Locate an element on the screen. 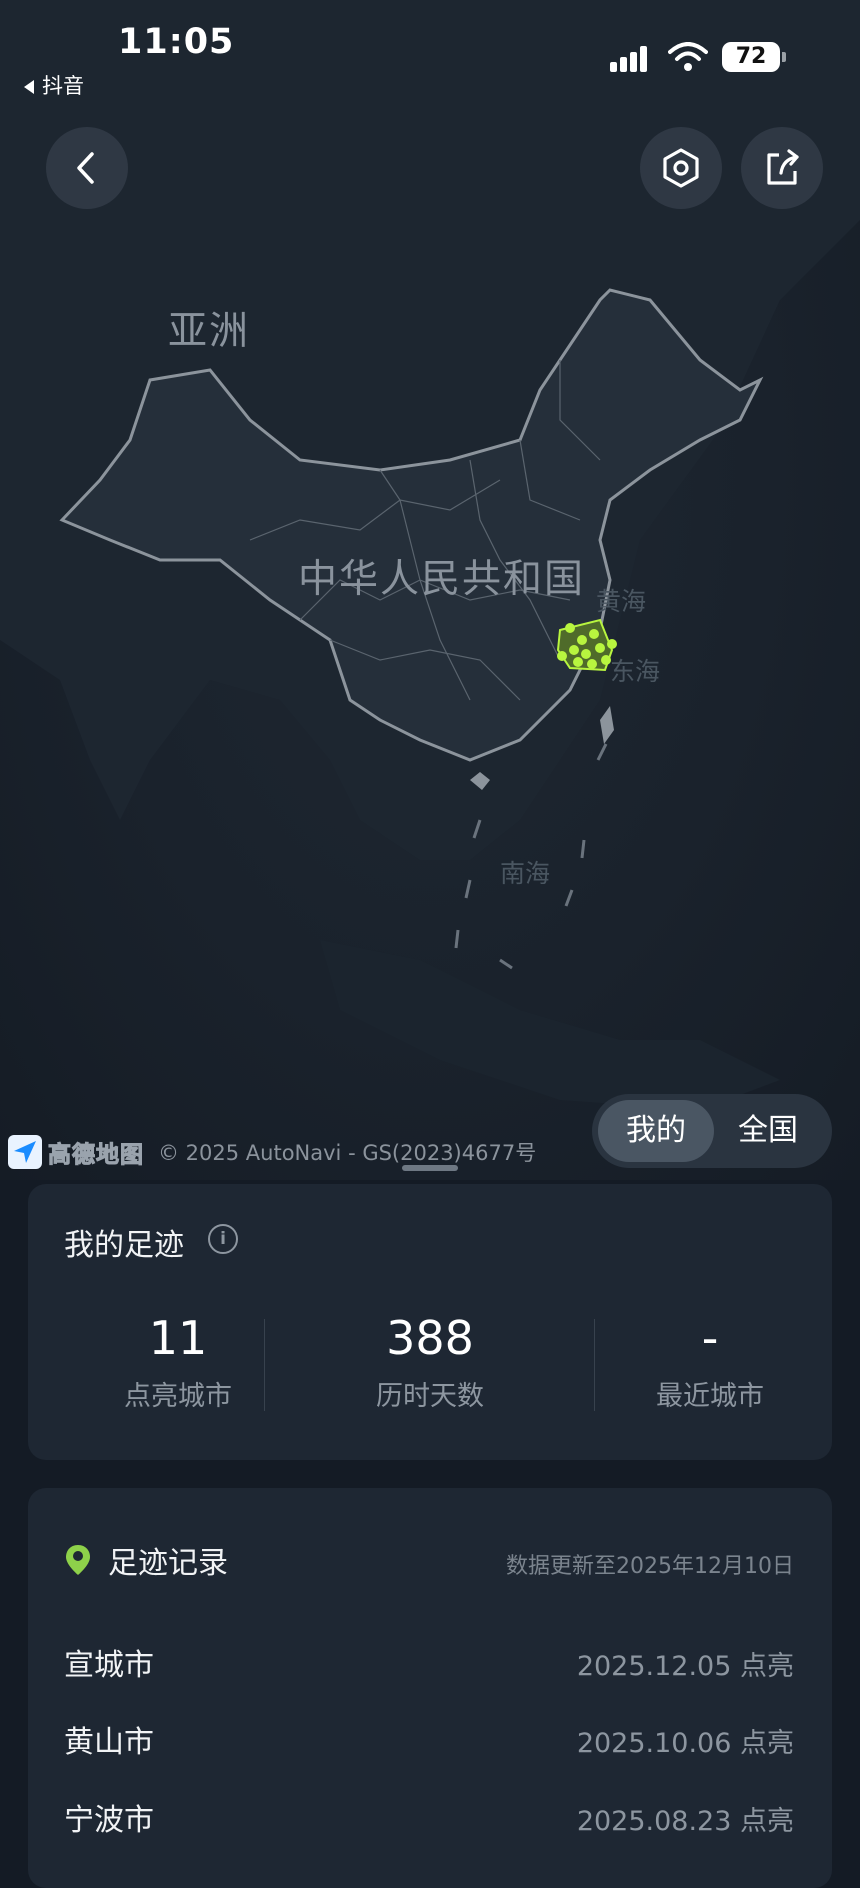 The width and height of the screenshot is (860, 1888). stat-lit-cities: 11 点亮城市 is located at coordinates (178, 1361).